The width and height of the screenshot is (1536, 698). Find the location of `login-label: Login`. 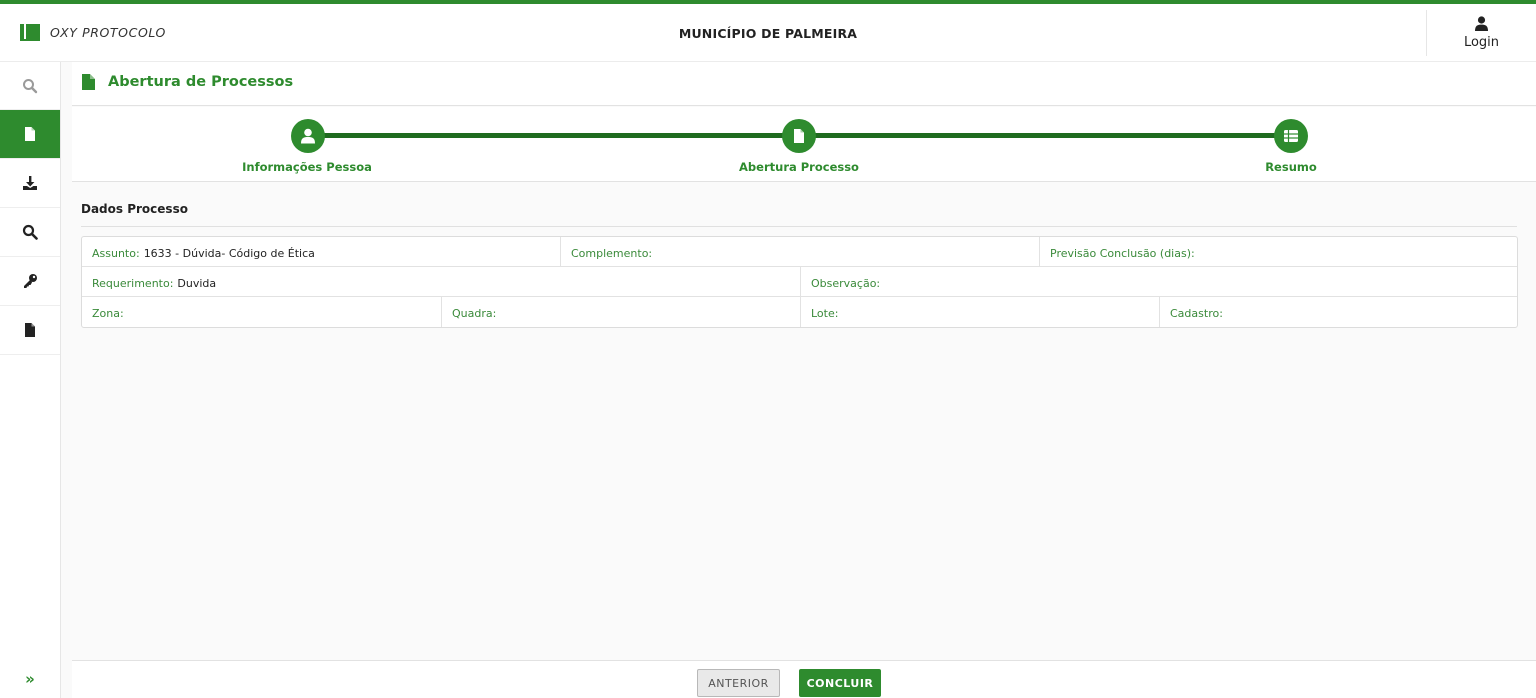

login-label: Login is located at coordinates (1481, 42).